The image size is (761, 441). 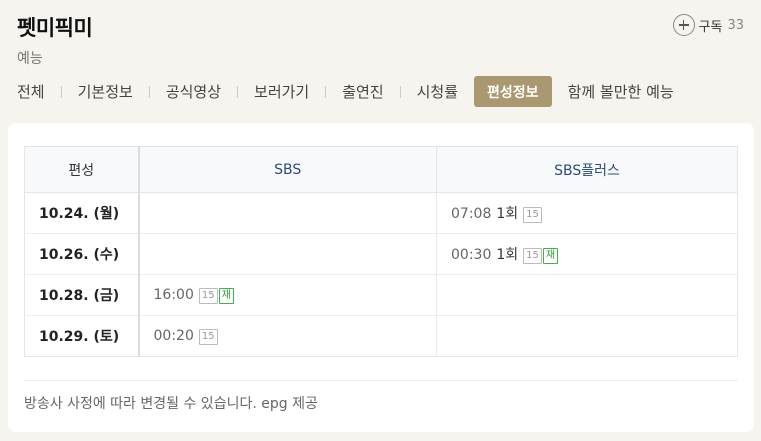 I want to click on schedule-date: 10.28. (금), so click(x=82, y=295).